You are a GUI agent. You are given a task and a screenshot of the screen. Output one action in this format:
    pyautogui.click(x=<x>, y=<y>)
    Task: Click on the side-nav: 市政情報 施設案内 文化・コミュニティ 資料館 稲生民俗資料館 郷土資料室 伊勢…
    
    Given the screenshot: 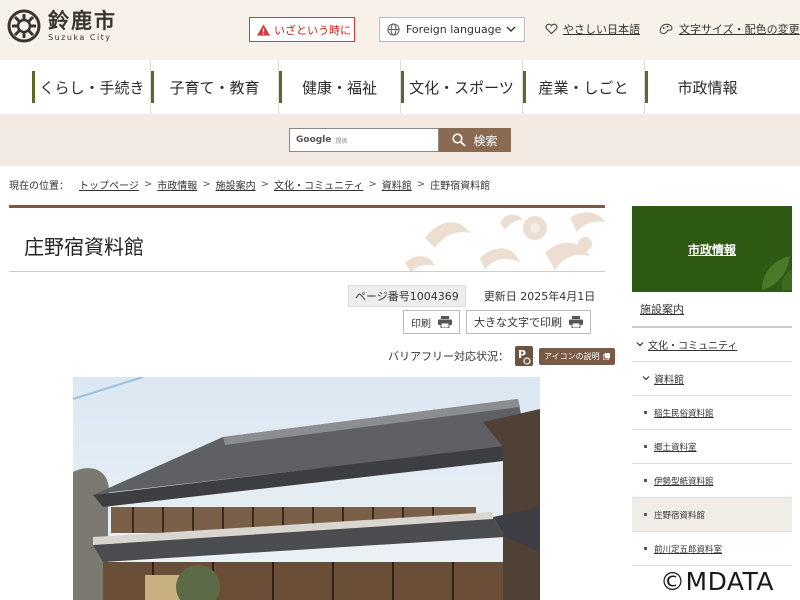 What is the action you would take?
    pyautogui.click(x=712, y=386)
    